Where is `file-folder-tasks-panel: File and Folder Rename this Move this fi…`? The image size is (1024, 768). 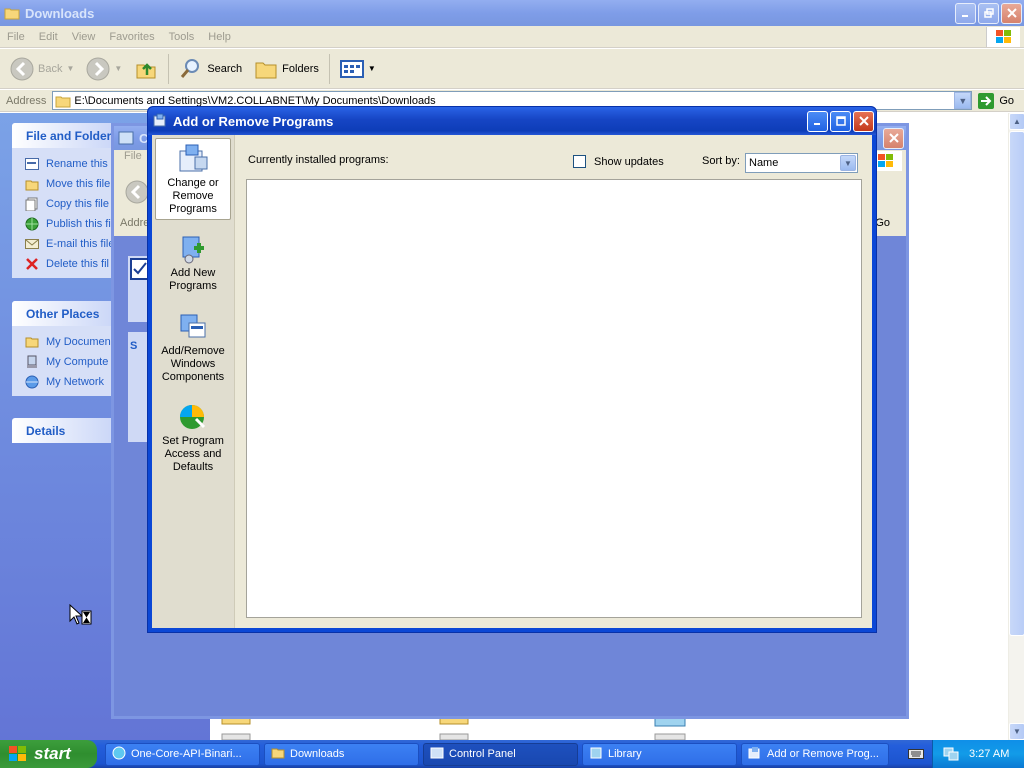
file-folder-tasks-panel: File and Folder Rename this Move this fi… is located at coordinates (67, 200).